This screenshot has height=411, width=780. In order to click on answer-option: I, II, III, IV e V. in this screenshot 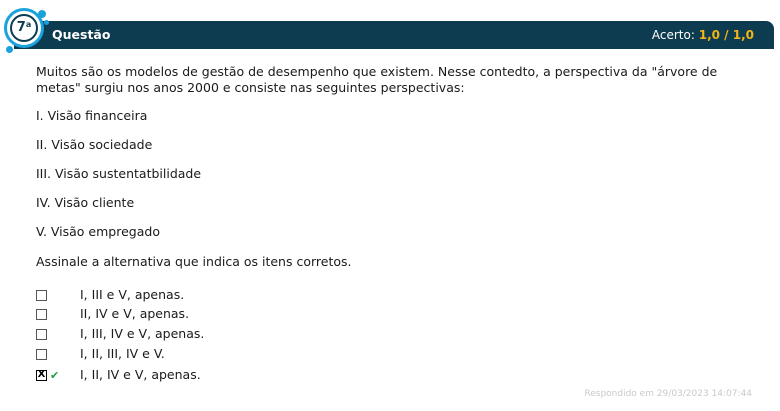, I will do `click(100, 354)`.